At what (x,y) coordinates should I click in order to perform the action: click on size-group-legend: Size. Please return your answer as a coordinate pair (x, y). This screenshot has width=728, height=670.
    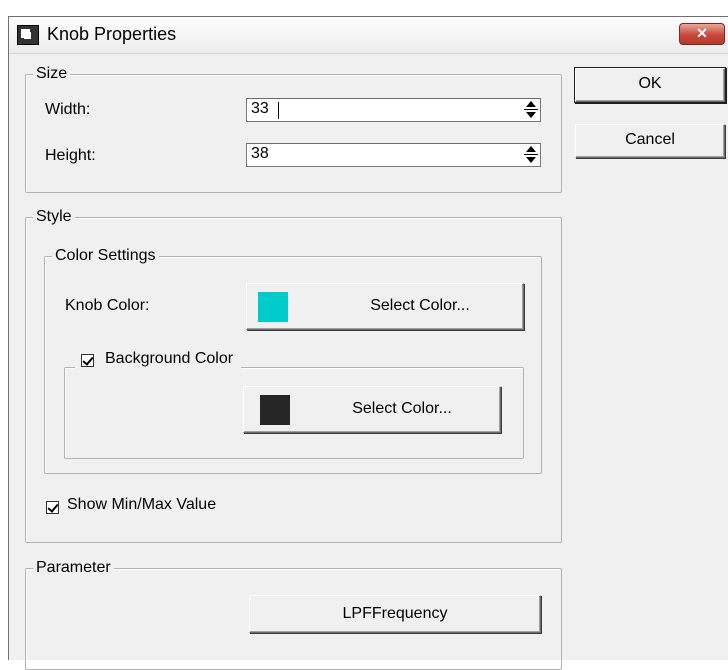
    Looking at the image, I should click on (52, 74).